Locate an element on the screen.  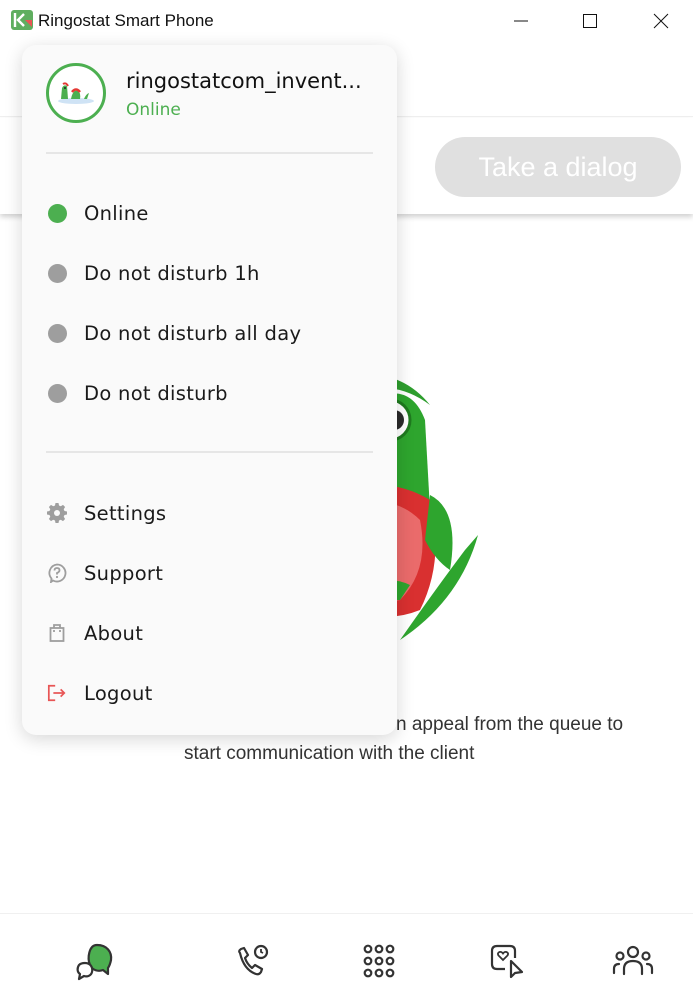
menu-item-logout: Logout is located at coordinates (209, 693).